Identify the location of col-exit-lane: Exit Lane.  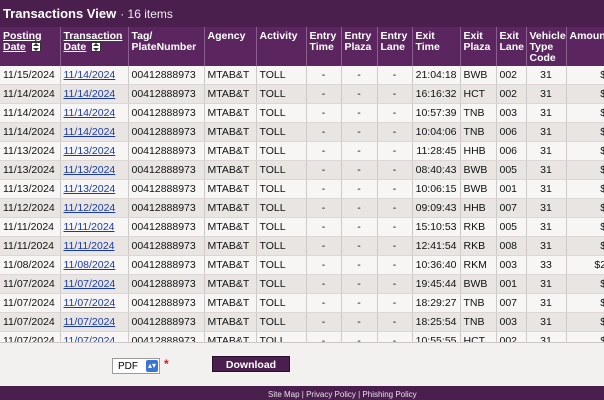
(511, 46).